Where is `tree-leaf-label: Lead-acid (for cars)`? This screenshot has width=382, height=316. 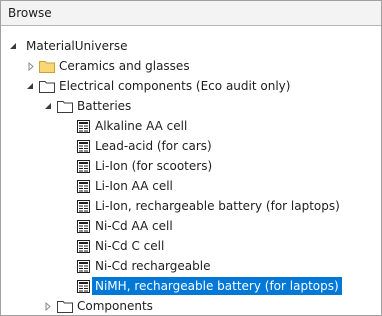 tree-leaf-label: Lead-acid (for cars) is located at coordinates (153, 146).